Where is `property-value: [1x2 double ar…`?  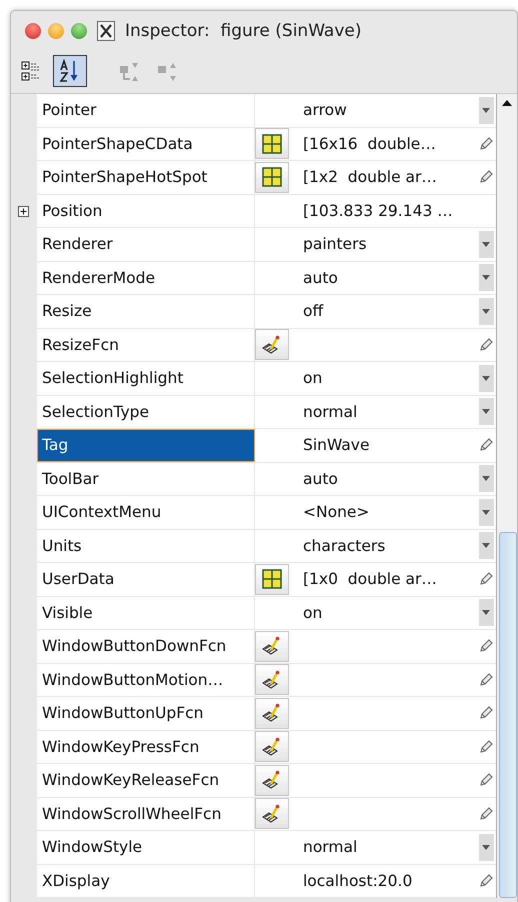 property-value: [1x2 double ar… is located at coordinates (370, 177).